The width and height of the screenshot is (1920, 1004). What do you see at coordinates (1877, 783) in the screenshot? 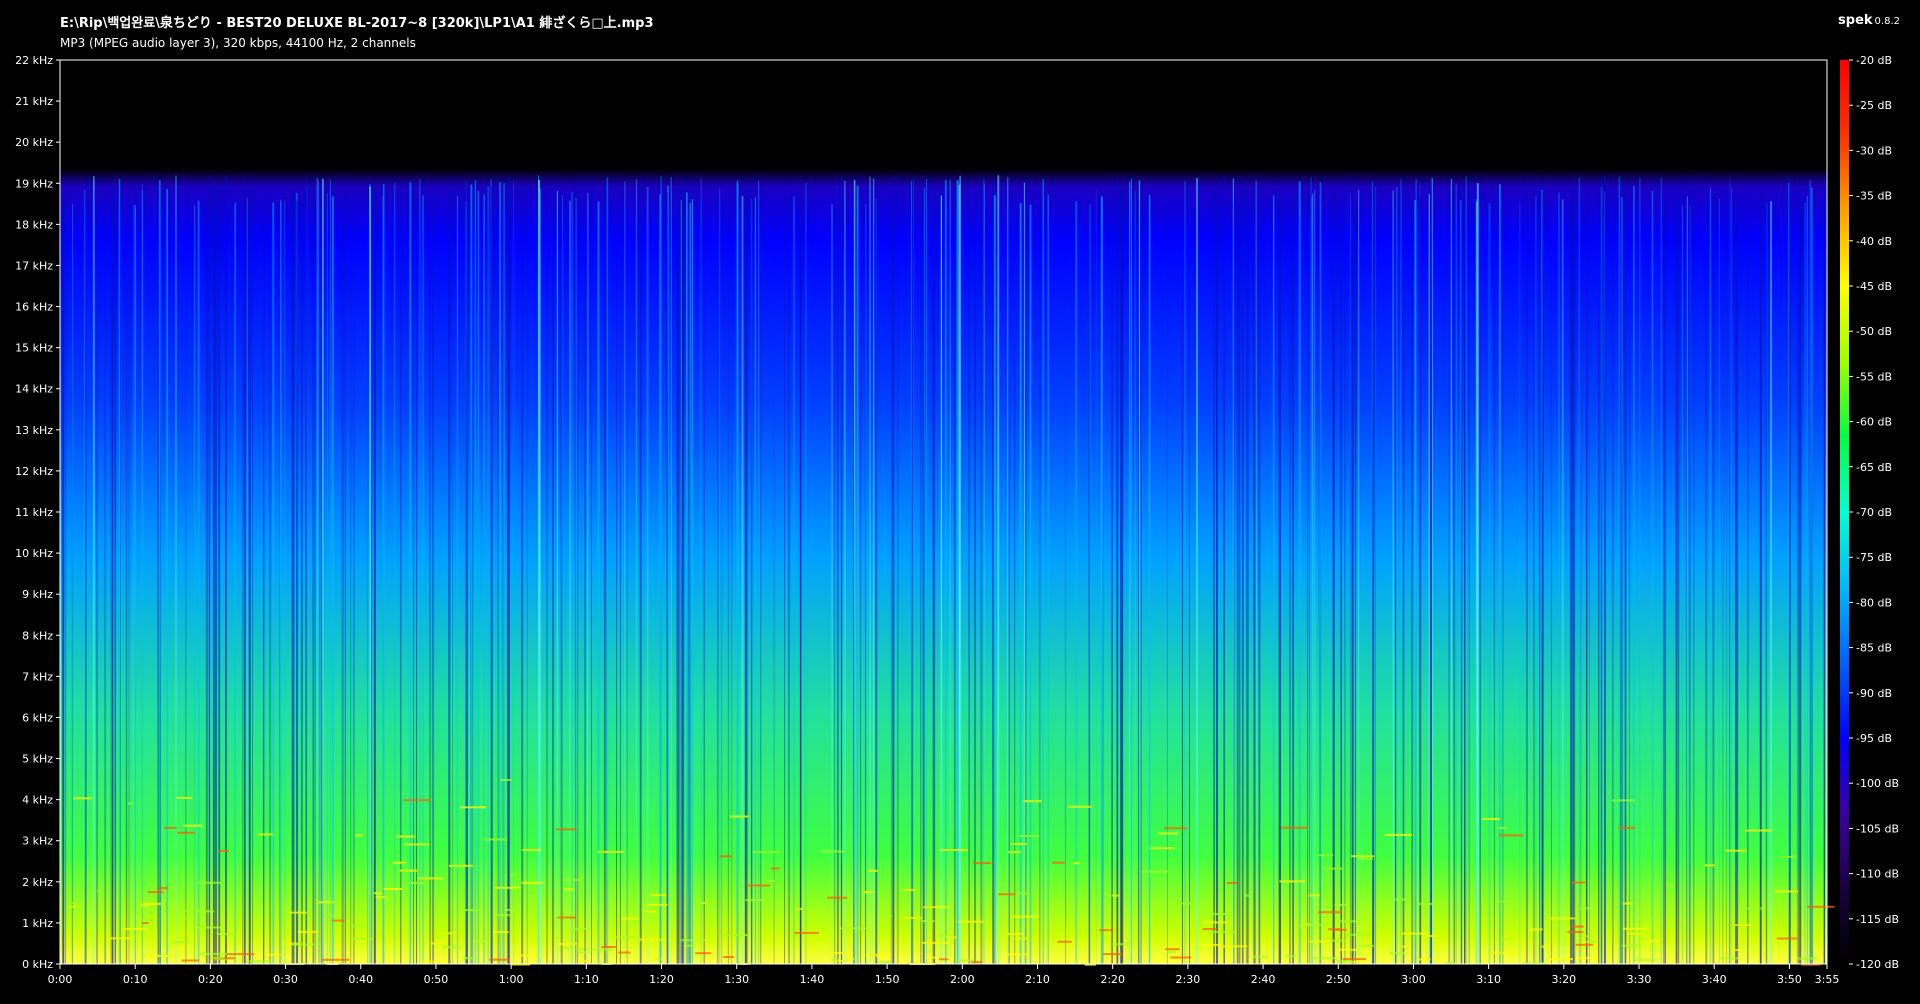
I see `db-tick-label: -100 dB` at bounding box center [1877, 783].